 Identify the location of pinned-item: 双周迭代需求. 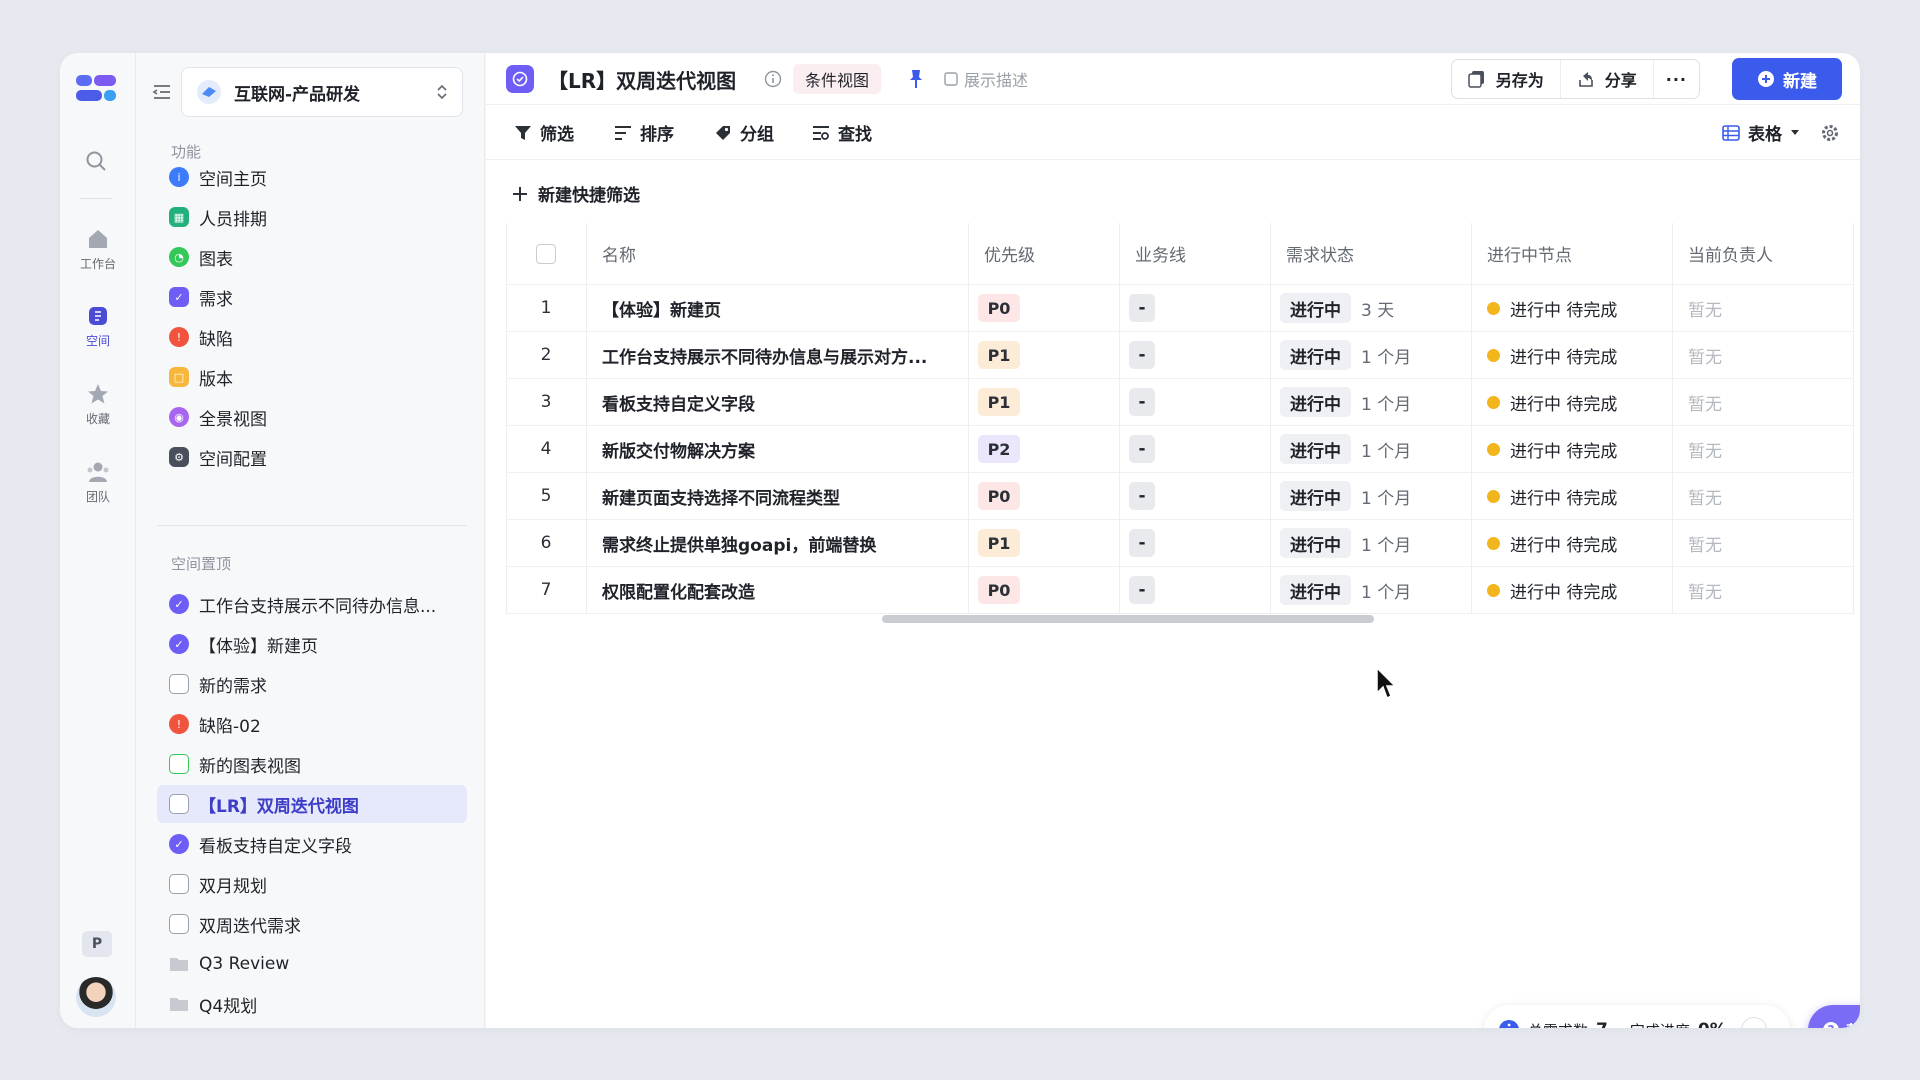
(312, 924).